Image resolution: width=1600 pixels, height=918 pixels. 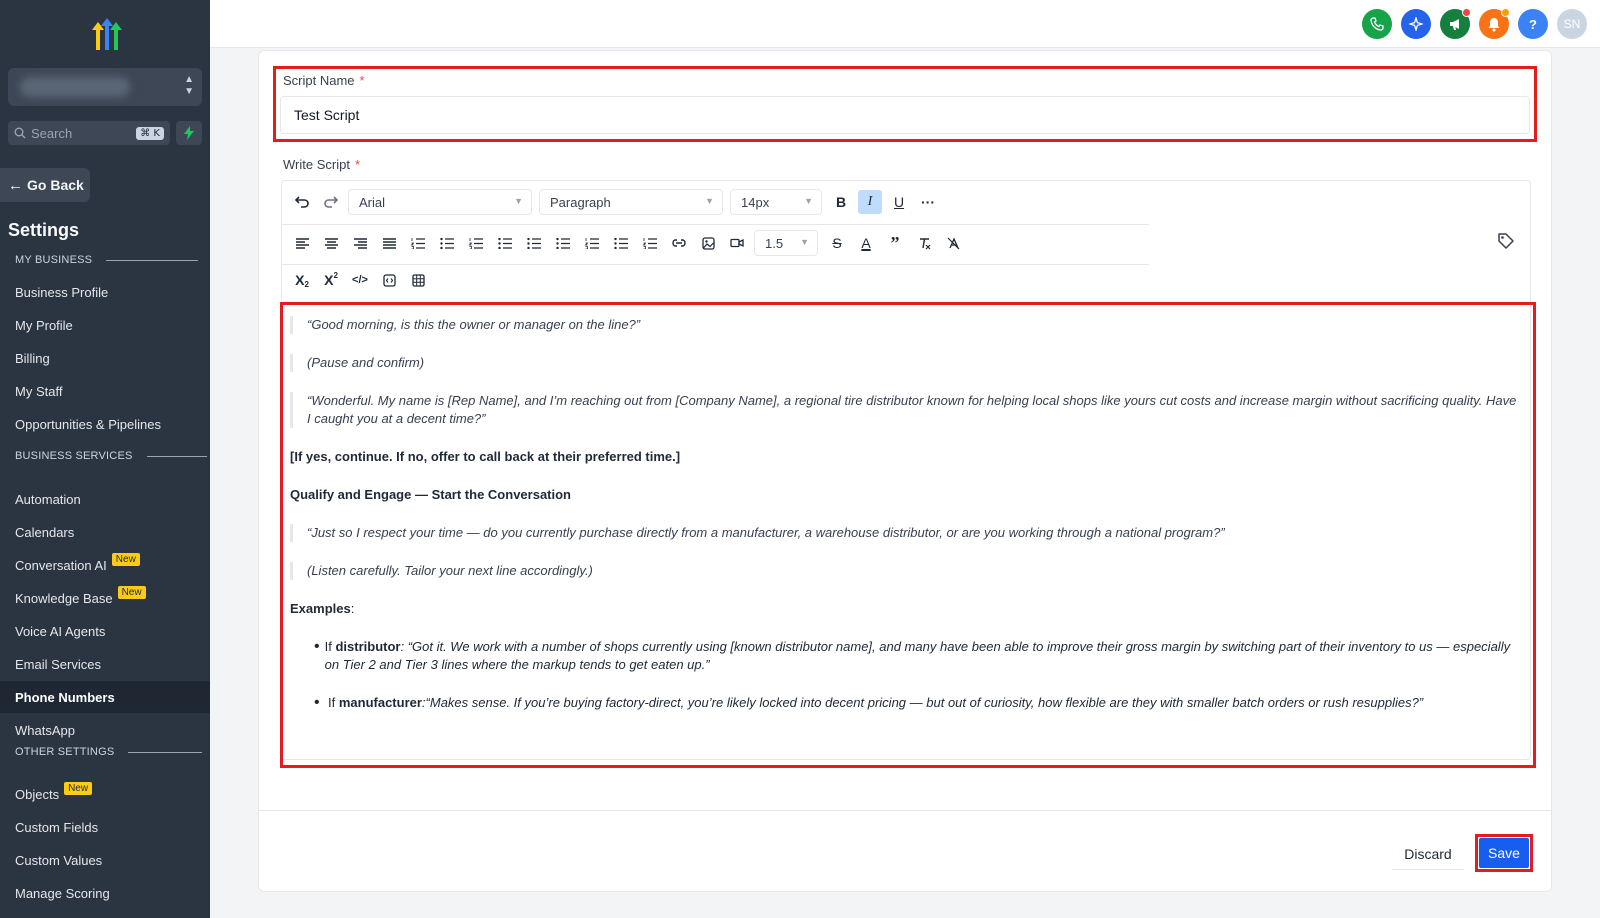 What do you see at coordinates (52, 133) in the screenshot?
I see `search-placeholder: Search` at bounding box center [52, 133].